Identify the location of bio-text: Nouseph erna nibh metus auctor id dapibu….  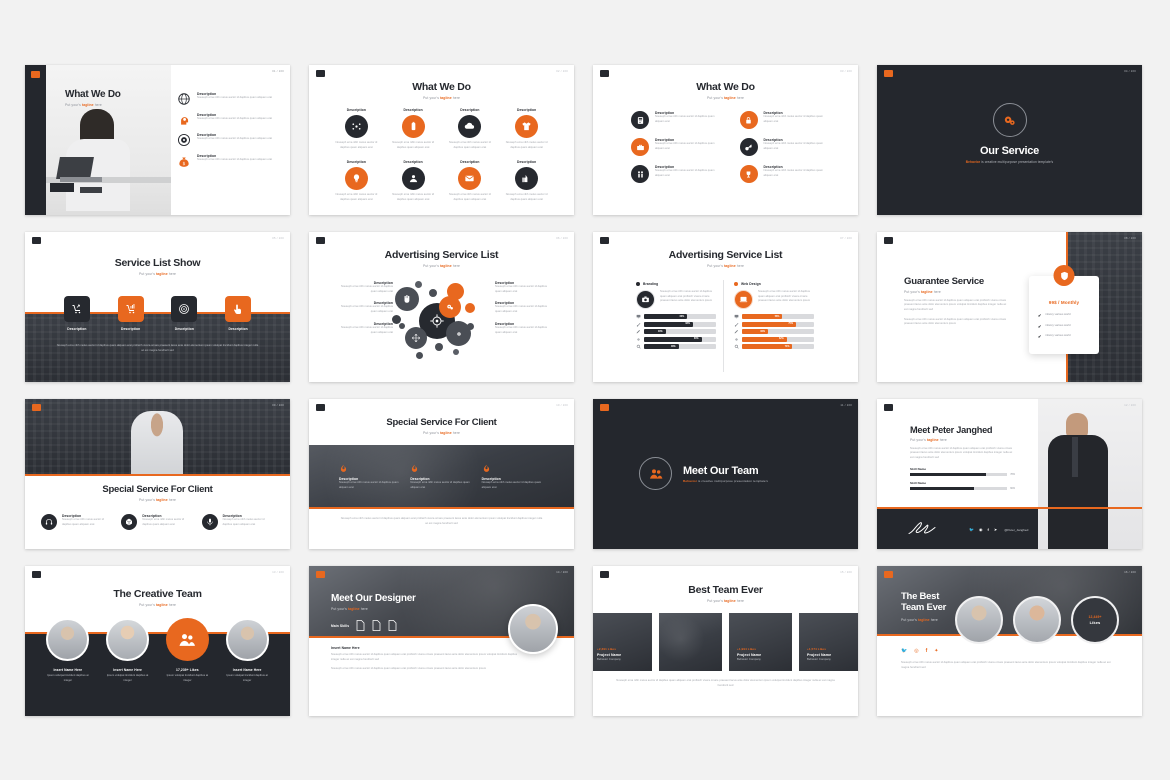
(961, 452).